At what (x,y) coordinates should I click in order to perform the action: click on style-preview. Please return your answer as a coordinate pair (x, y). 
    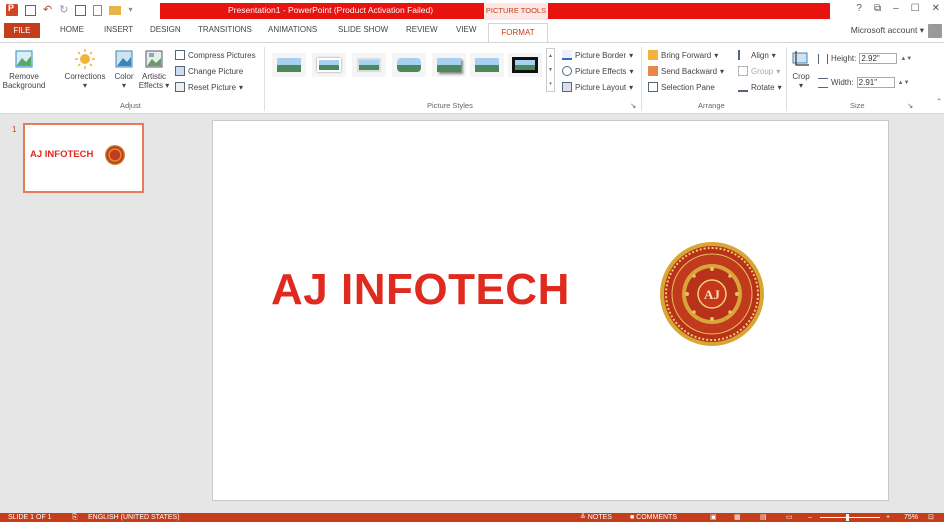
    Looking at the image, I should click on (289, 65).